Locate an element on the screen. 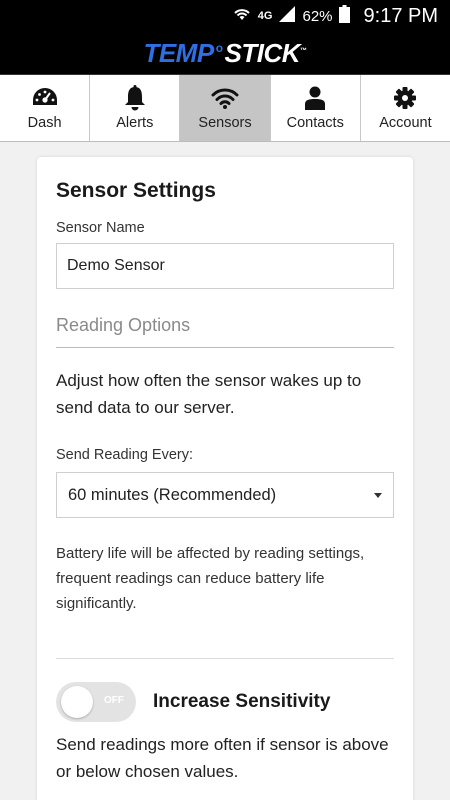  sensor-name-label: Sensor Name is located at coordinates (100, 228).